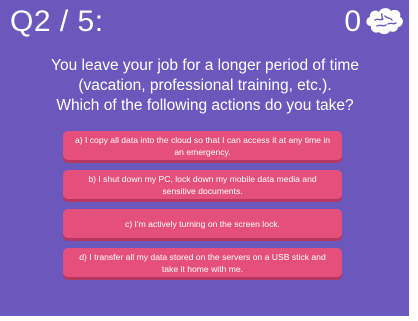 This screenshot has width=418, height=321. I want to click on question-counter: Q2 / 5:, so click(57, 21).